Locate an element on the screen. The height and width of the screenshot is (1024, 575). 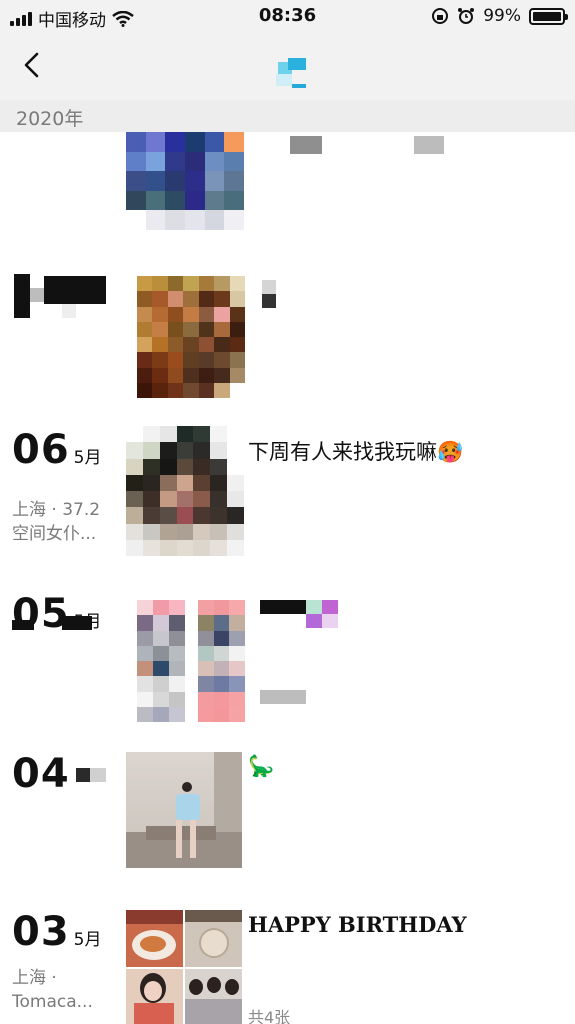
day-number: 03 is located at coordinates (41, 932).